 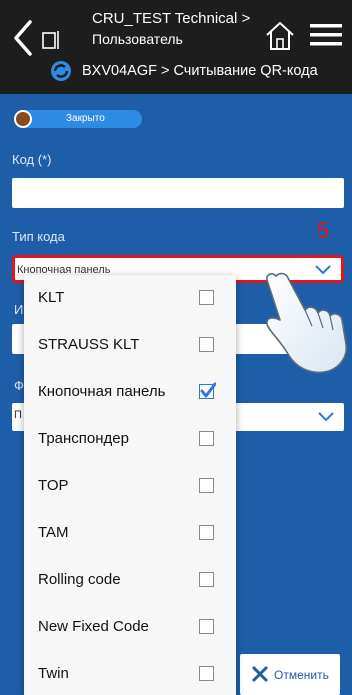 I want to click on hidden-select-value: П, so click(x=18, y=415).